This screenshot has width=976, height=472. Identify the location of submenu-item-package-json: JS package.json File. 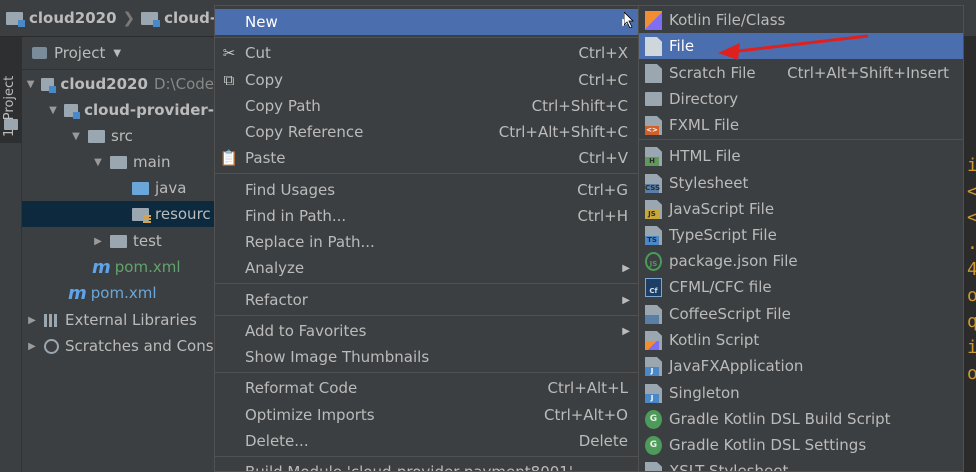
(801, 261).